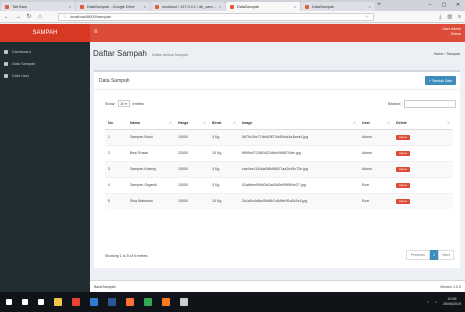  Describe the element at coordinates (116, 136) in the screenshot. I see `cell-no: 1` at that location.